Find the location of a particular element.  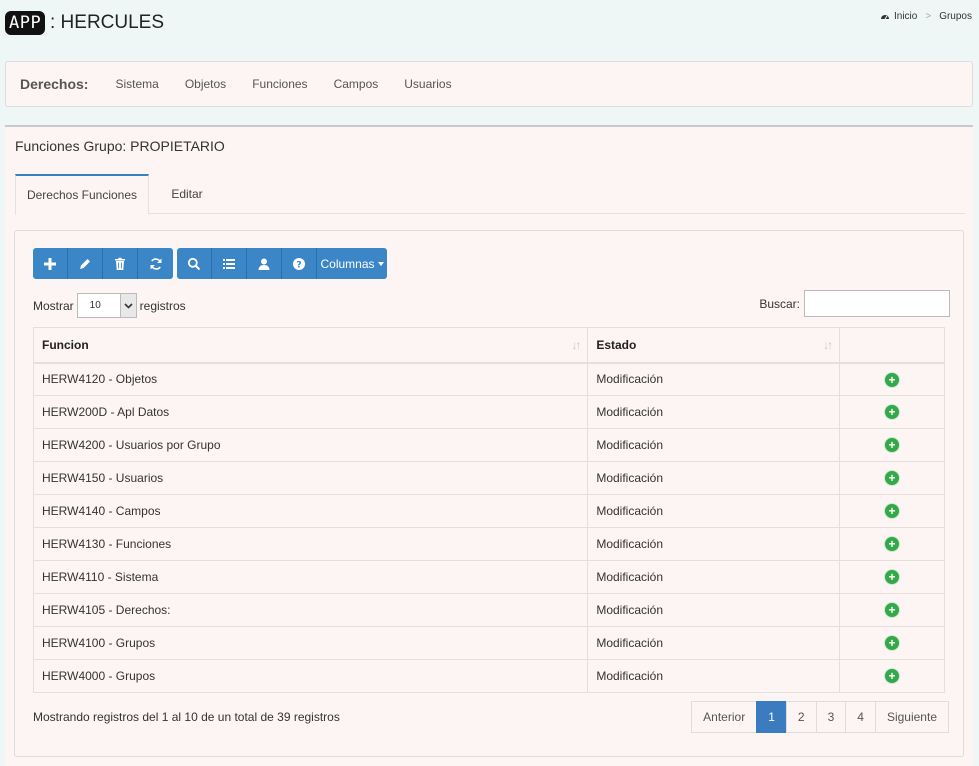

cell-funcion: HERW4130 - Funciones is located at coordinates (310, 544).